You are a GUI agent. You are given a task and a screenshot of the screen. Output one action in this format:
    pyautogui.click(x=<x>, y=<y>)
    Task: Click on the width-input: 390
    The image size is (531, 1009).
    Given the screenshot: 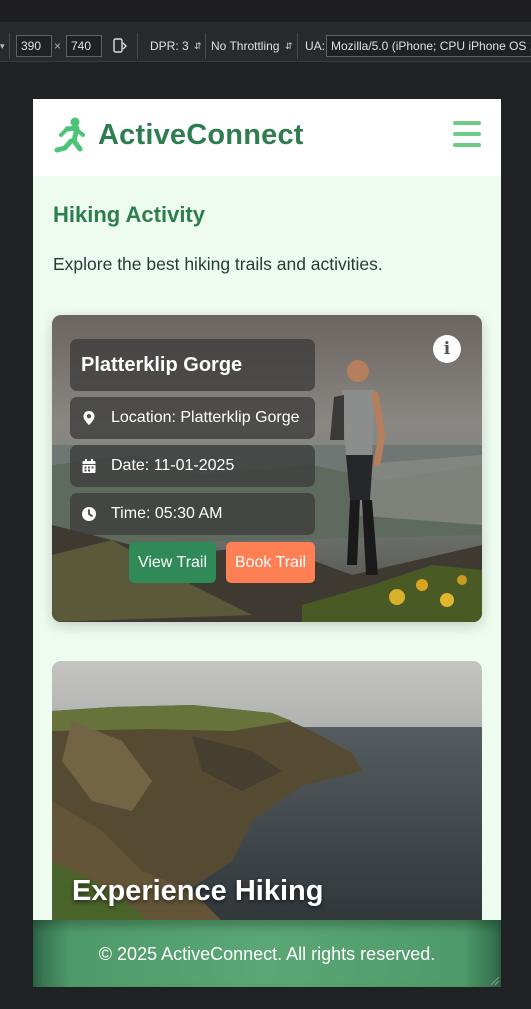 What is the action you would take?
    pyautogui.click(x=34, y=46)
    